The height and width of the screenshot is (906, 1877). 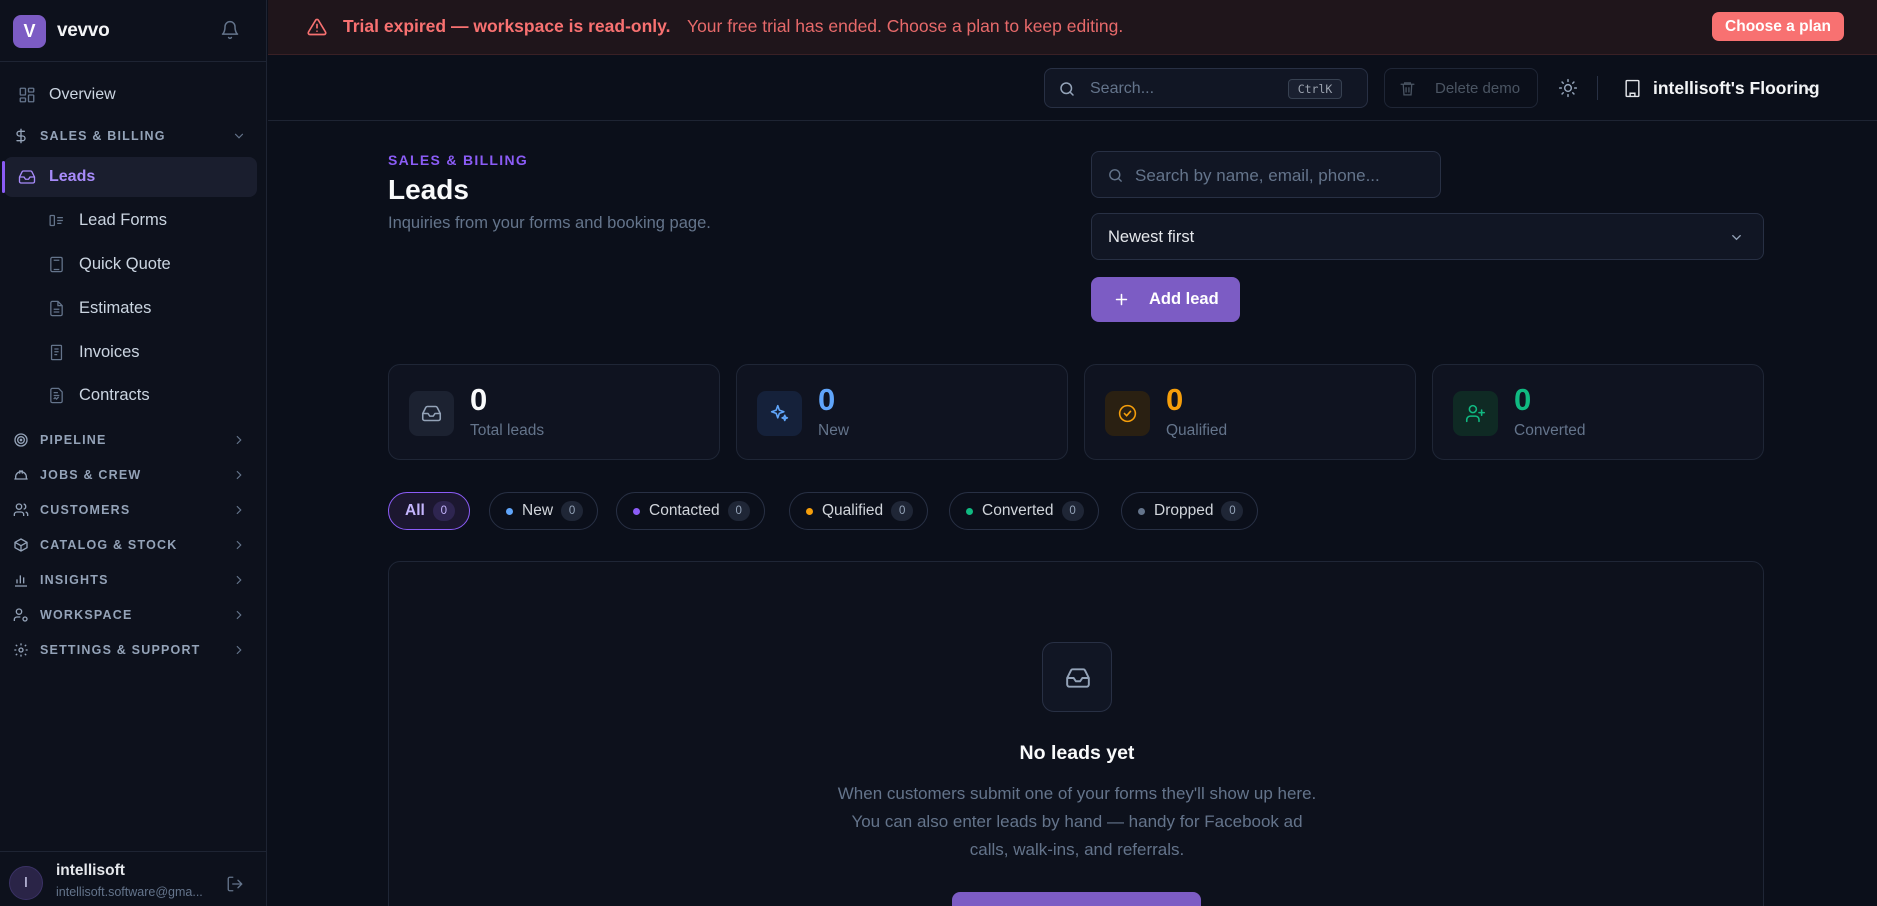 I want to click on section-insights: INSIGHTS, so click(x=130, y=580).